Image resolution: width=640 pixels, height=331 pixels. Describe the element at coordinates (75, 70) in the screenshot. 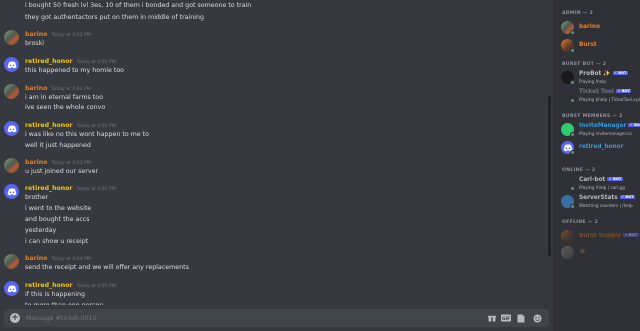

I see `message-text: this happened to my homie too` at that location.